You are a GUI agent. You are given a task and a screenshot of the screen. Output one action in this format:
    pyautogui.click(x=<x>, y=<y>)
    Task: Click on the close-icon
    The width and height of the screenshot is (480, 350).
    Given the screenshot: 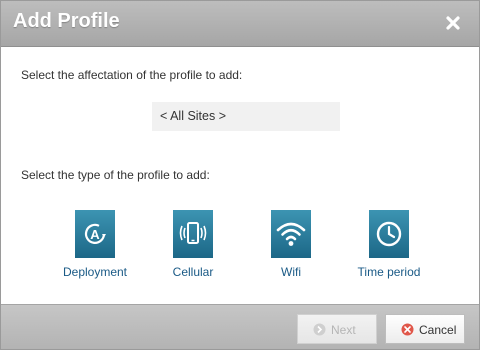 What is the action you would take?
    pyautogui.click(x=453, y=23)
    